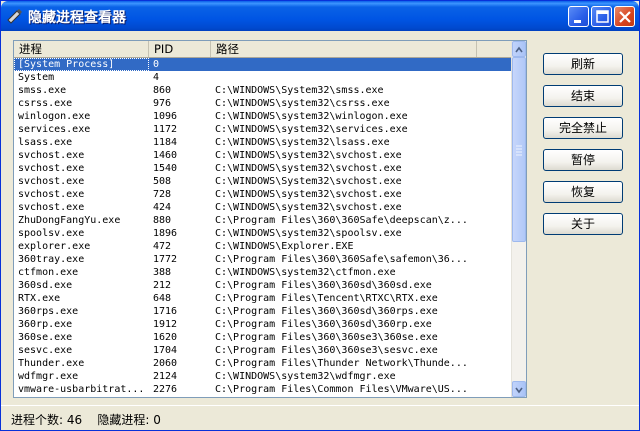  I want to click on vertical-scrollbar, so click(518, 219).